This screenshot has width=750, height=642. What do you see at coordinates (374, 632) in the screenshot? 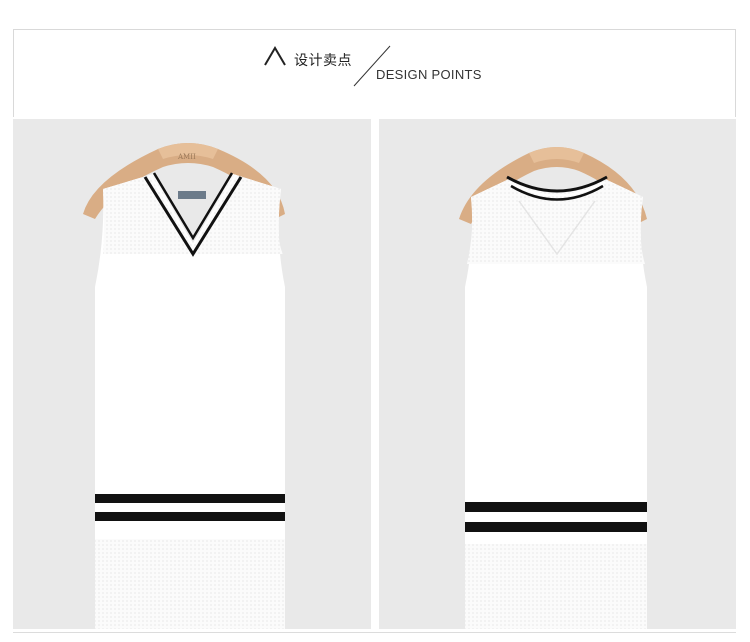
I see `bottom-divider` at bounding box center [374, 632].